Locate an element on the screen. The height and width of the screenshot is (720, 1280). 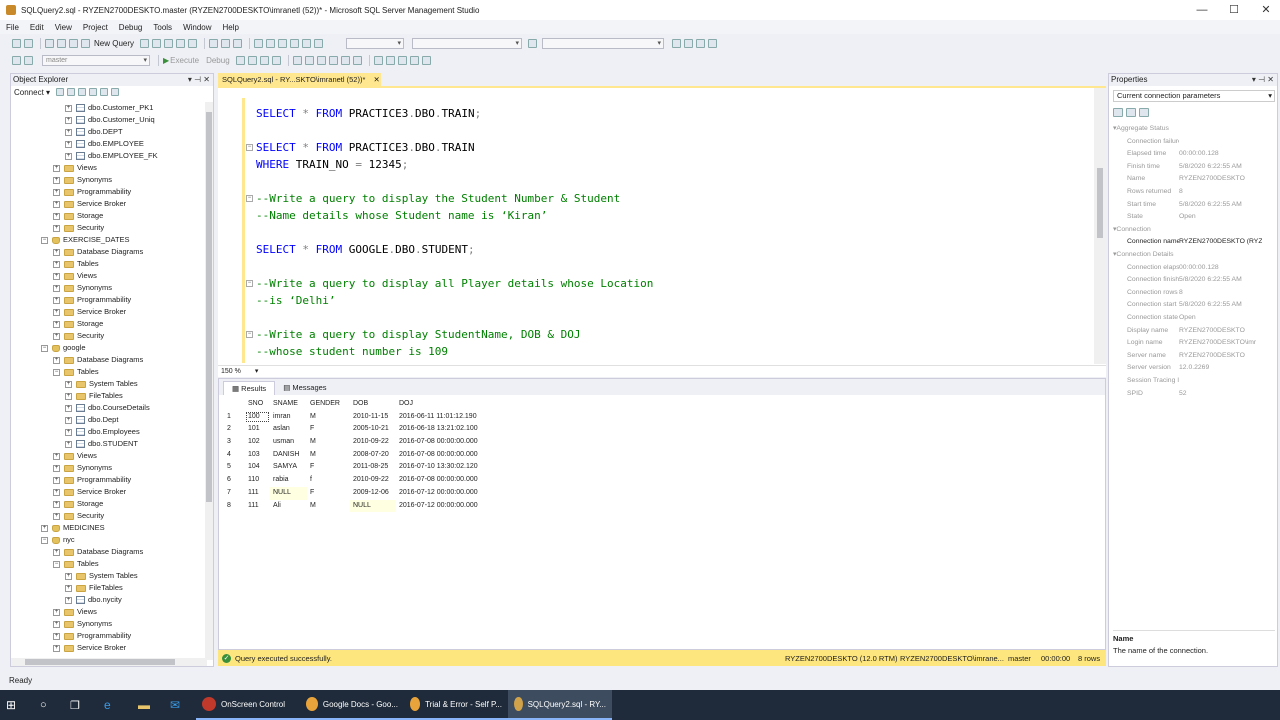
tree-node: + FileTables is located at coordinates (94, 588).